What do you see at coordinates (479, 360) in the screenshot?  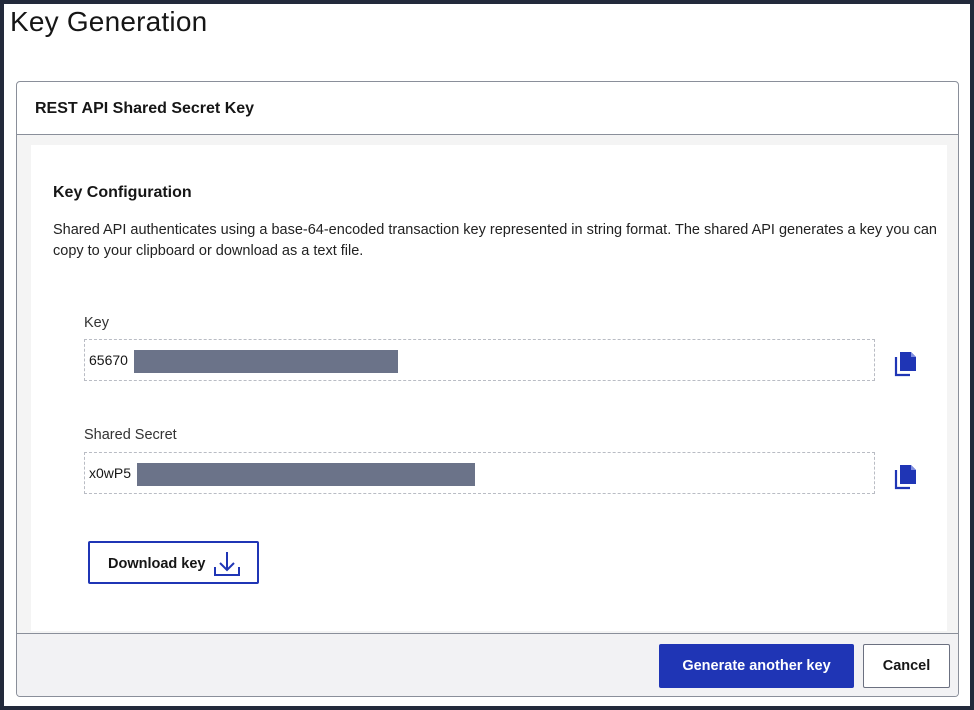 I see `key-field: 65670` at bounding box center [479, 360].